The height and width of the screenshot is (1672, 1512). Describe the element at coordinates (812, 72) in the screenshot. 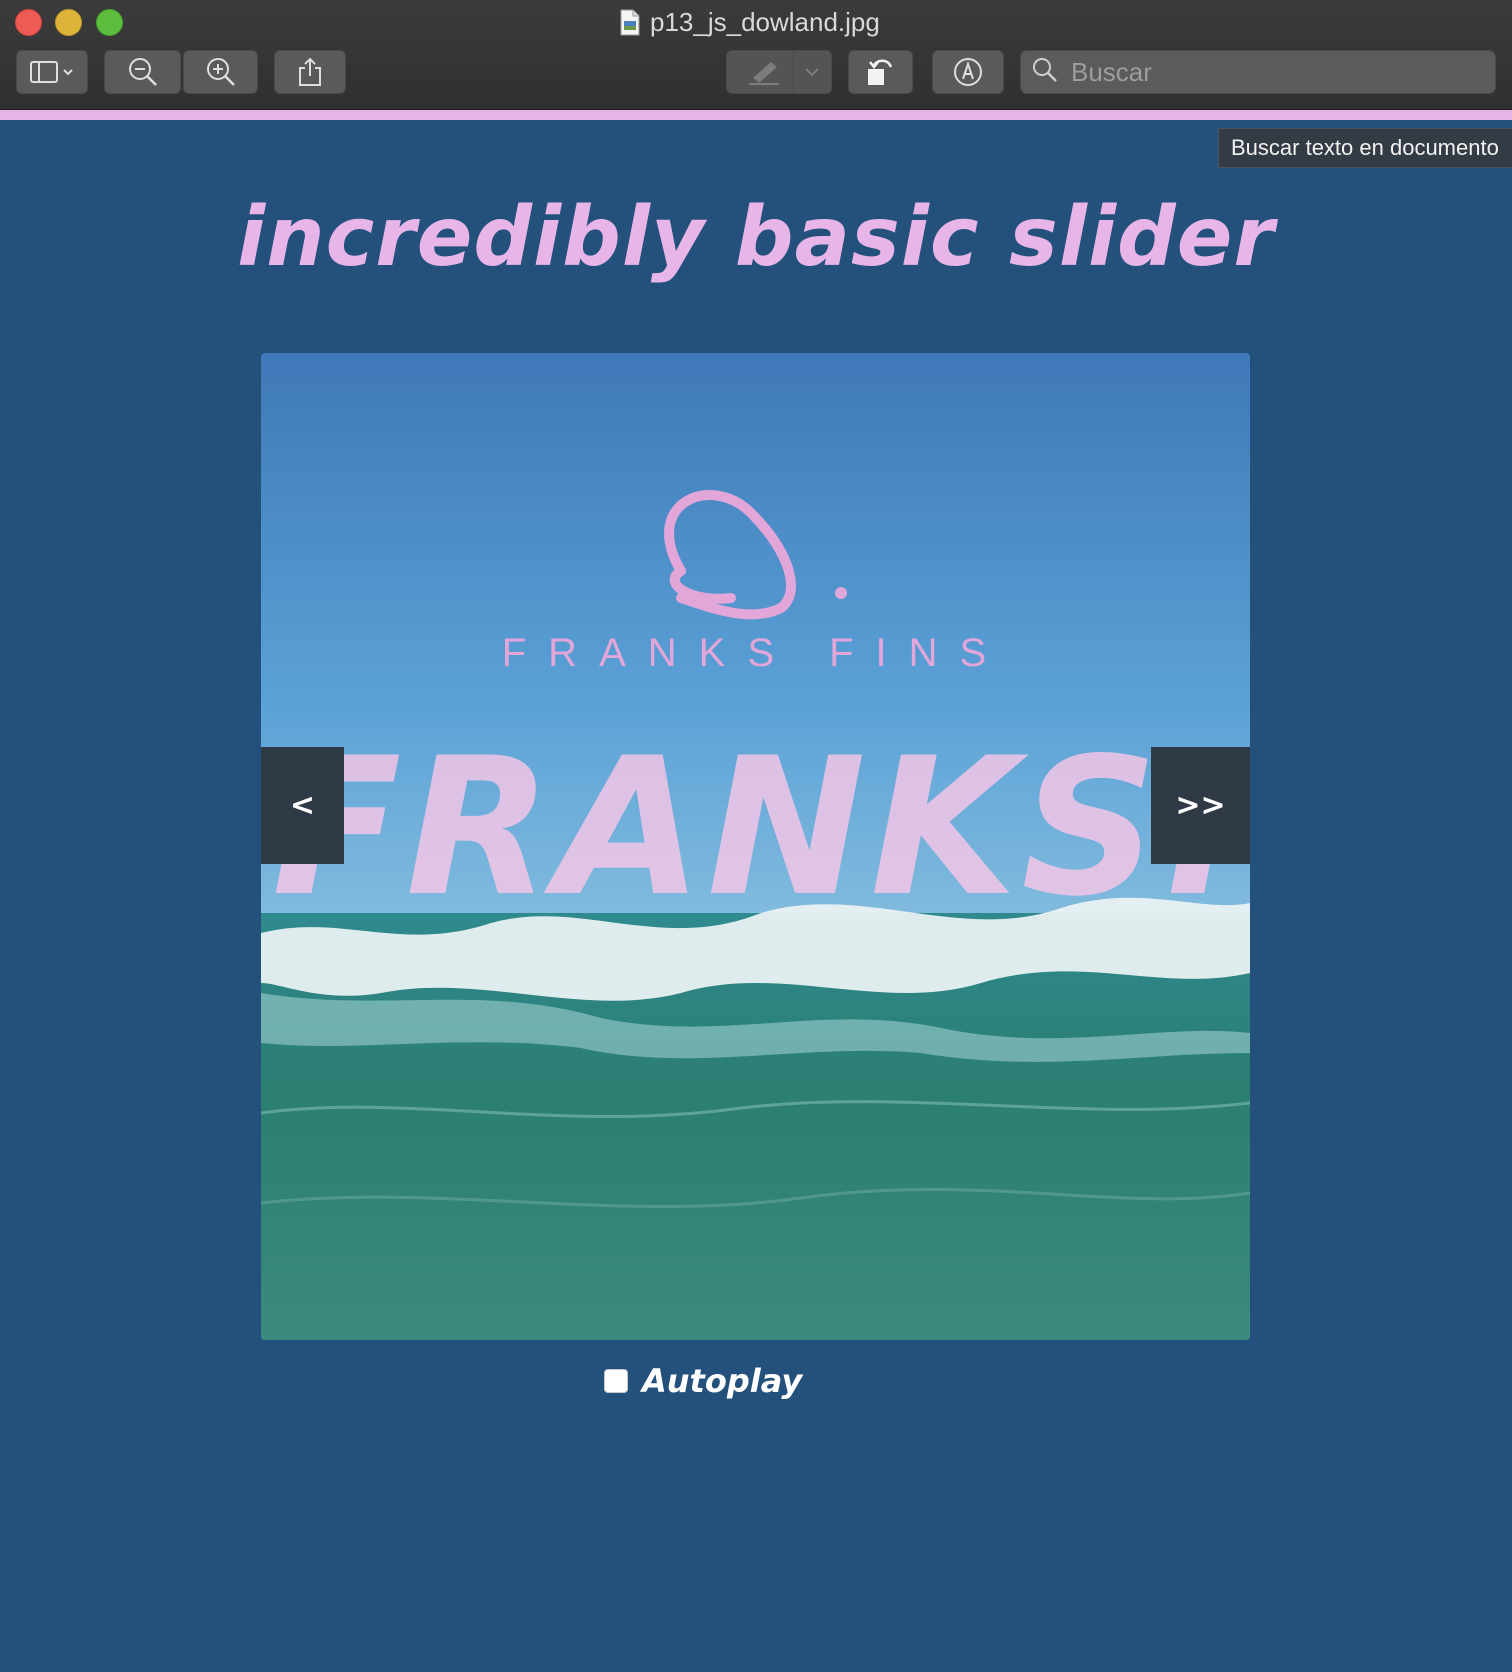

I see `chevron-down-icon` at that location.